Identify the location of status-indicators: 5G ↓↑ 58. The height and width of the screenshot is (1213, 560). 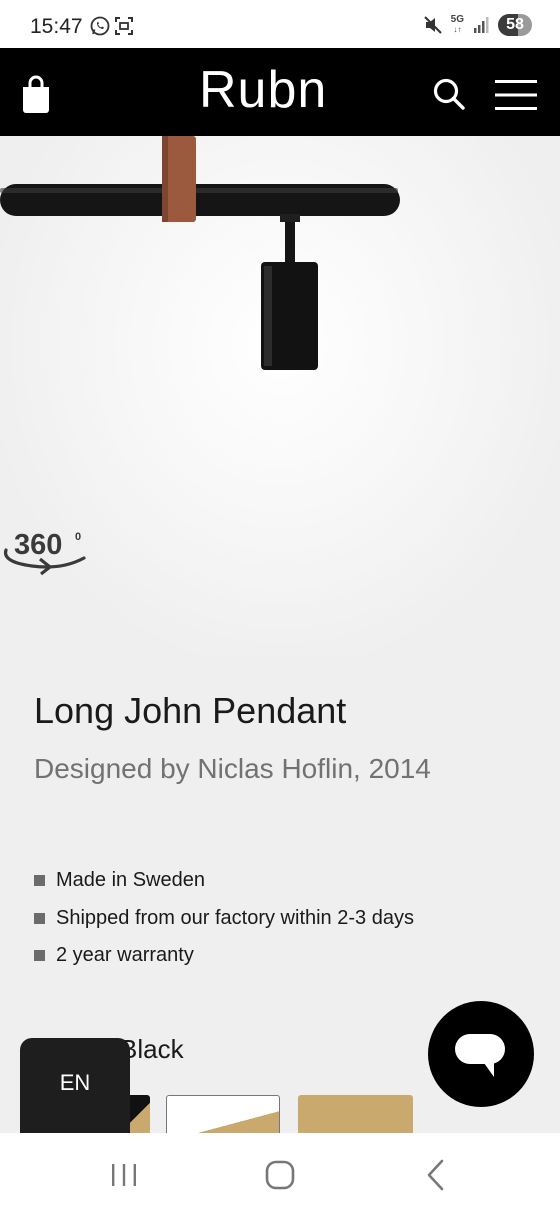
(477, 25).